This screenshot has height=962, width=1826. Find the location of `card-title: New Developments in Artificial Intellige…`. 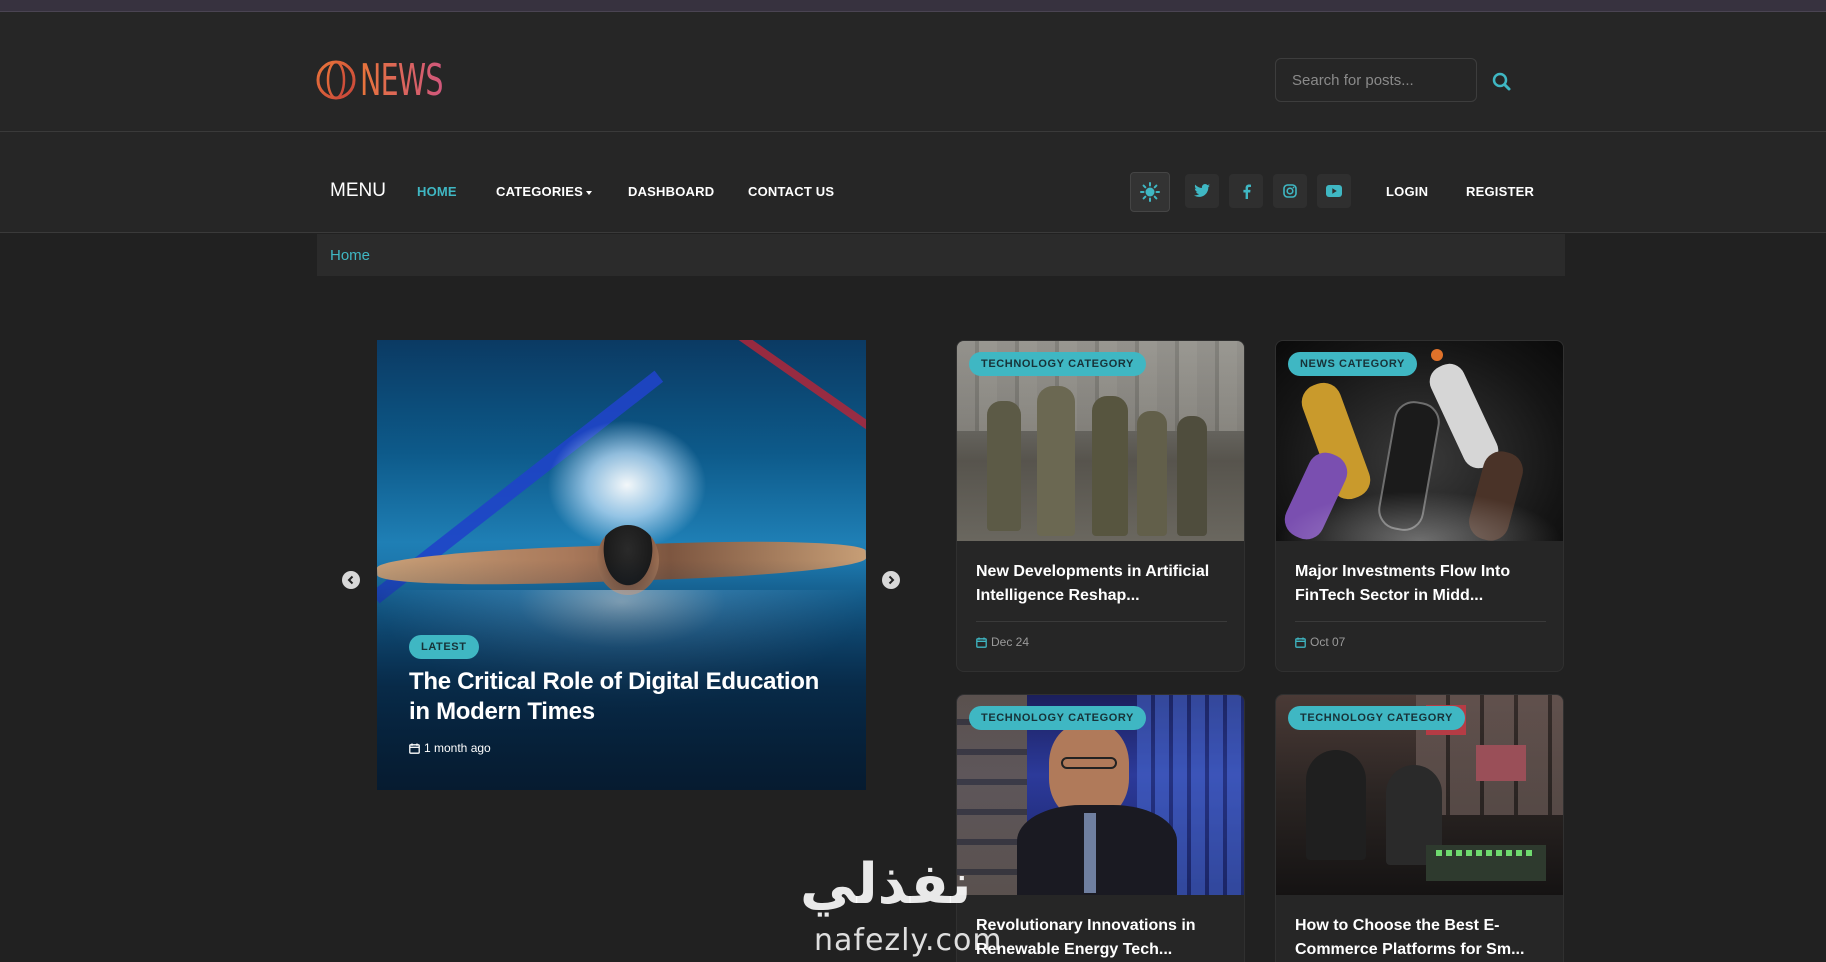

card-title: New Developments in Artificial Intellige… is located at coordinates (1103, 584).